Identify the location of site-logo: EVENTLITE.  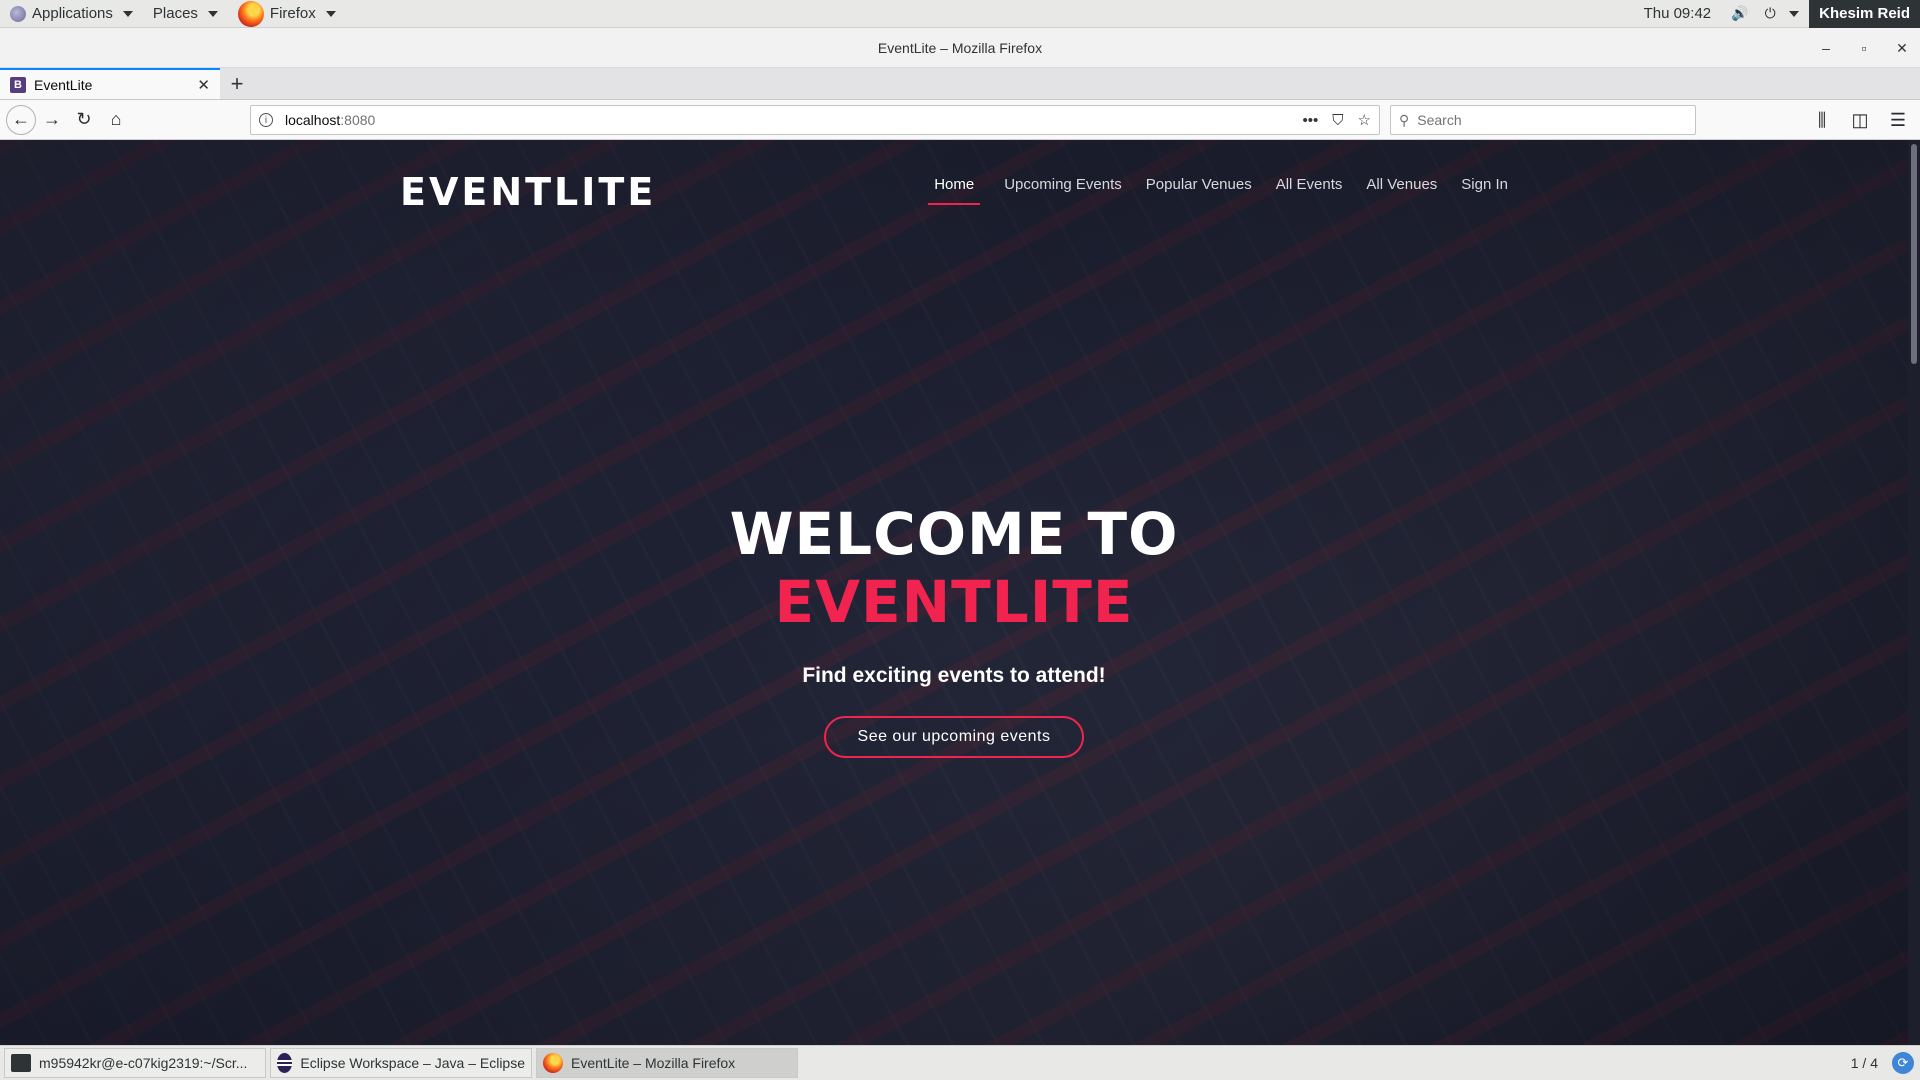
(528, 192).